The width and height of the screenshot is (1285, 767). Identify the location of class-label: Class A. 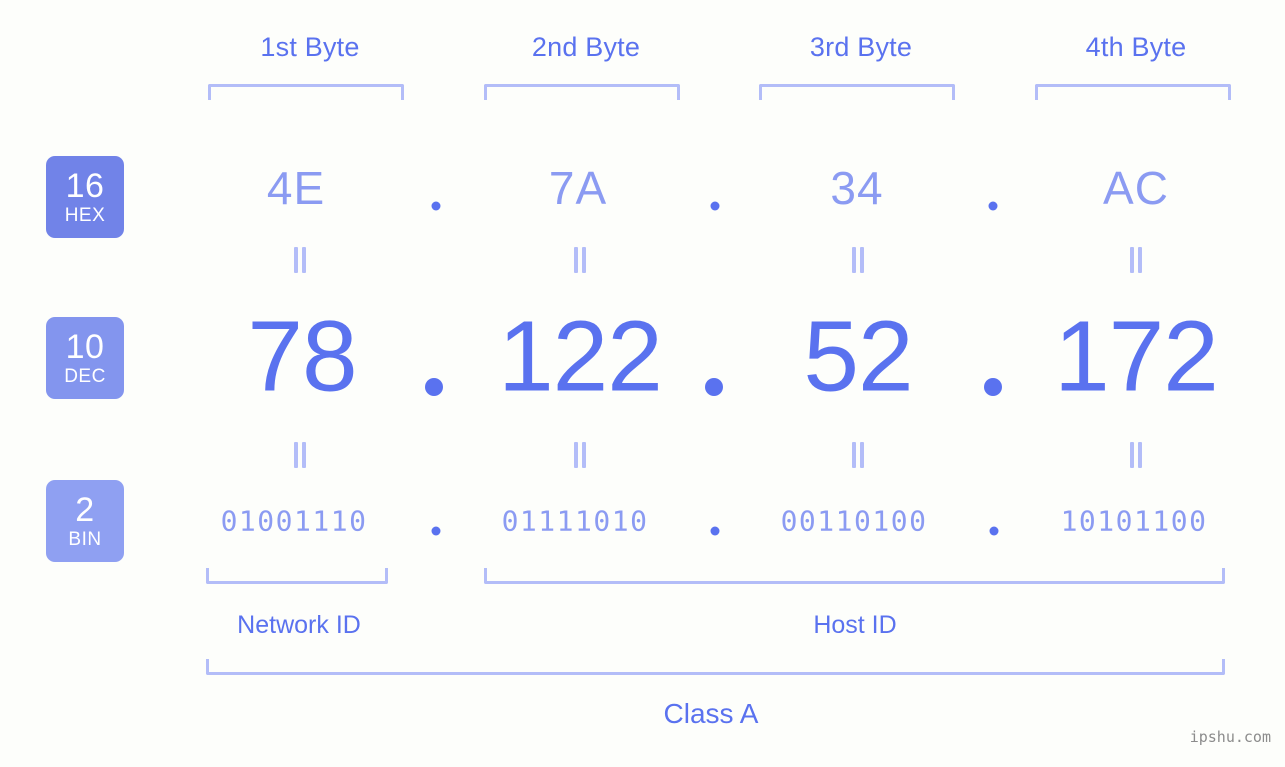
(711, 713).